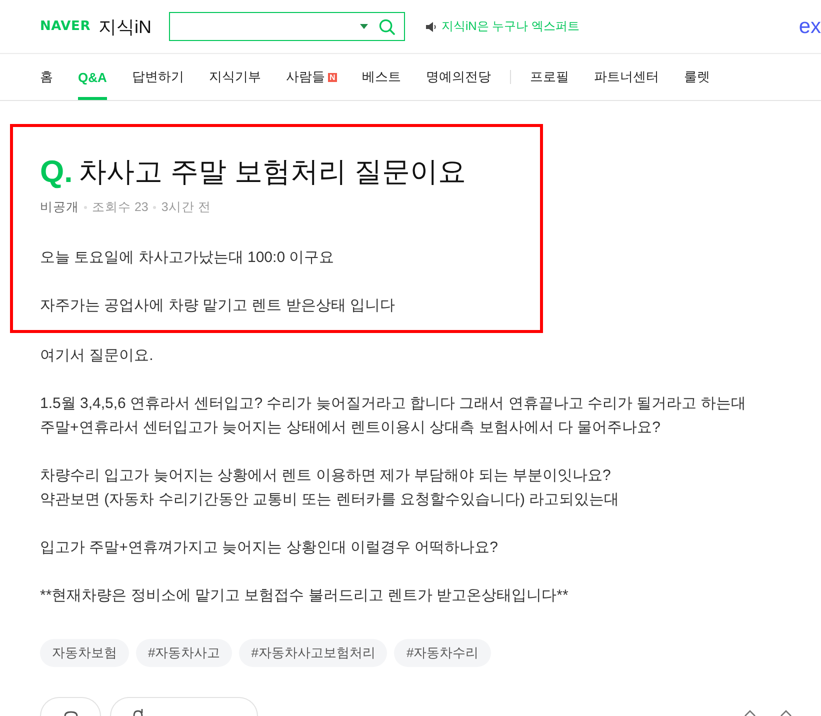 The image size is (821, 716). I want to click on nav-tab: 프로필, so click(549, 77).